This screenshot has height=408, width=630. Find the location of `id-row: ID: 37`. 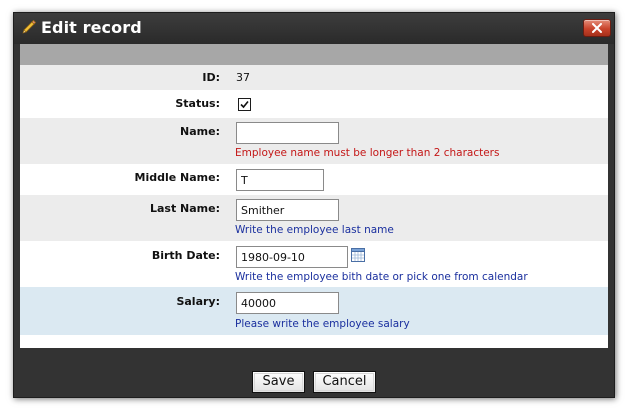

id-row: ID: 37 is located at coordinates (314, 77).